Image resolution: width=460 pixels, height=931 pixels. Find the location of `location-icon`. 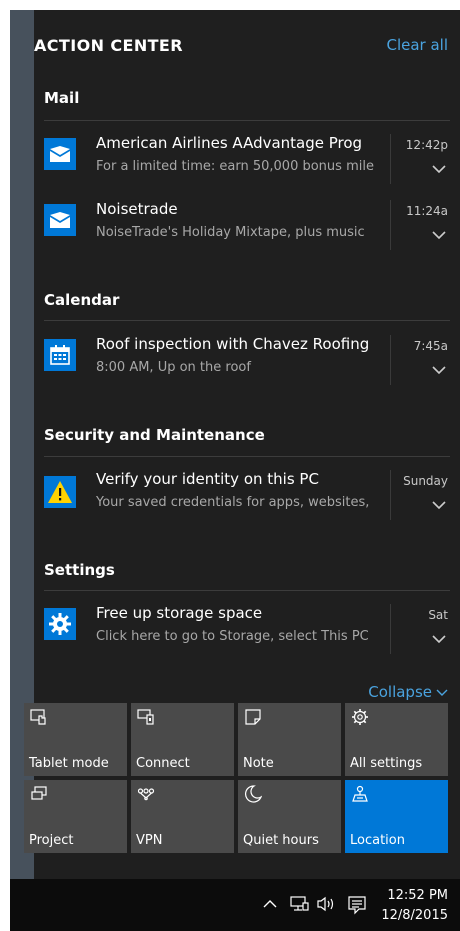

location-icon is located at coordinates (360, 793).